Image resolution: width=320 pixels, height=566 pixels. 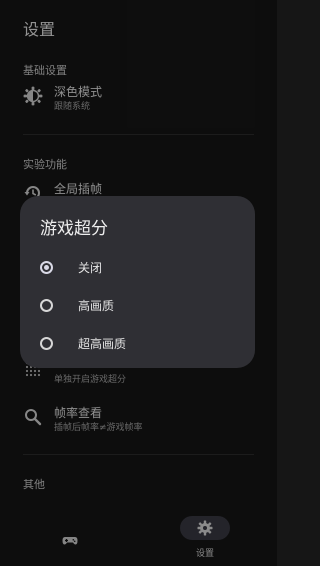 I want to click on option-off-label: 关闭, so click(x=90, y=268).